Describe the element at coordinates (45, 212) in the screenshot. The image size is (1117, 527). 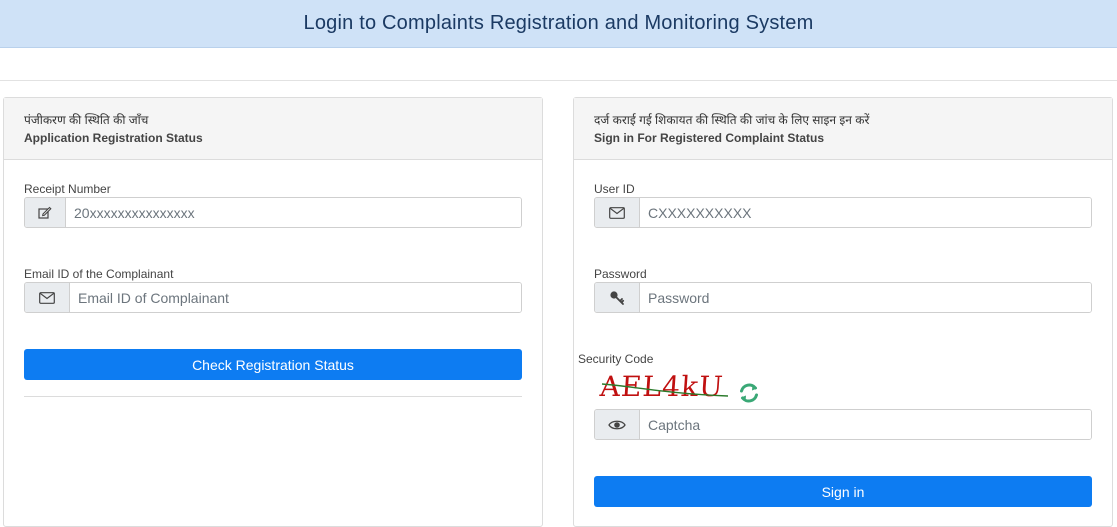
I see `edit-icon` at that location.